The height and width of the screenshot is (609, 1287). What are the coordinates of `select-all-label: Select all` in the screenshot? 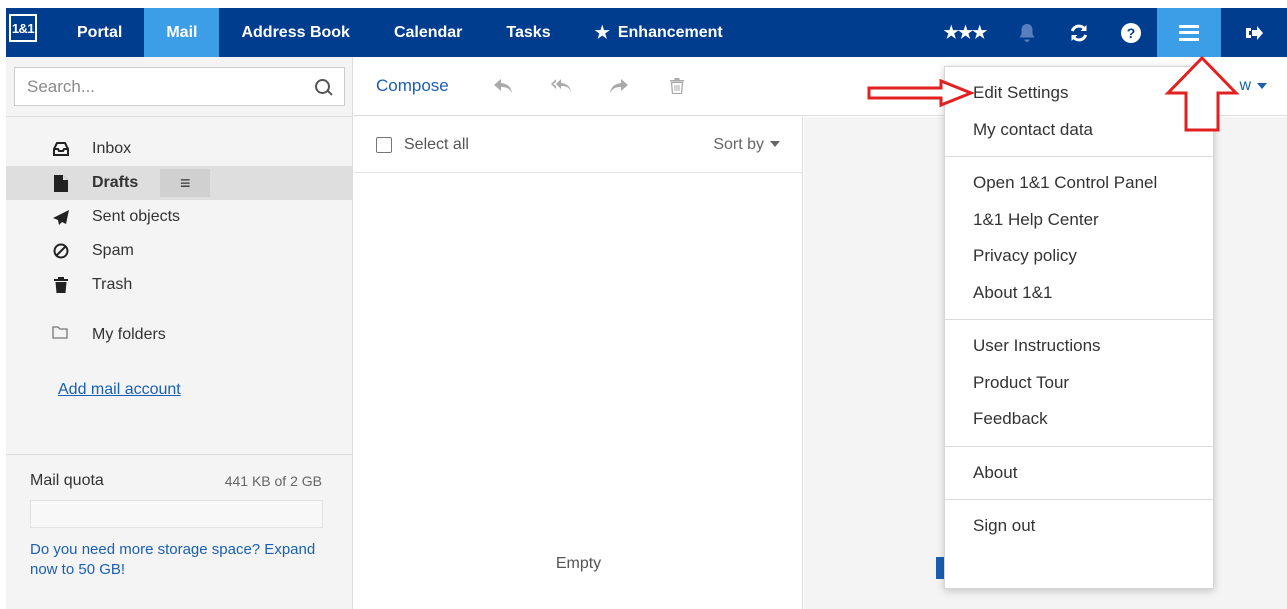 It's located at (436, 145).